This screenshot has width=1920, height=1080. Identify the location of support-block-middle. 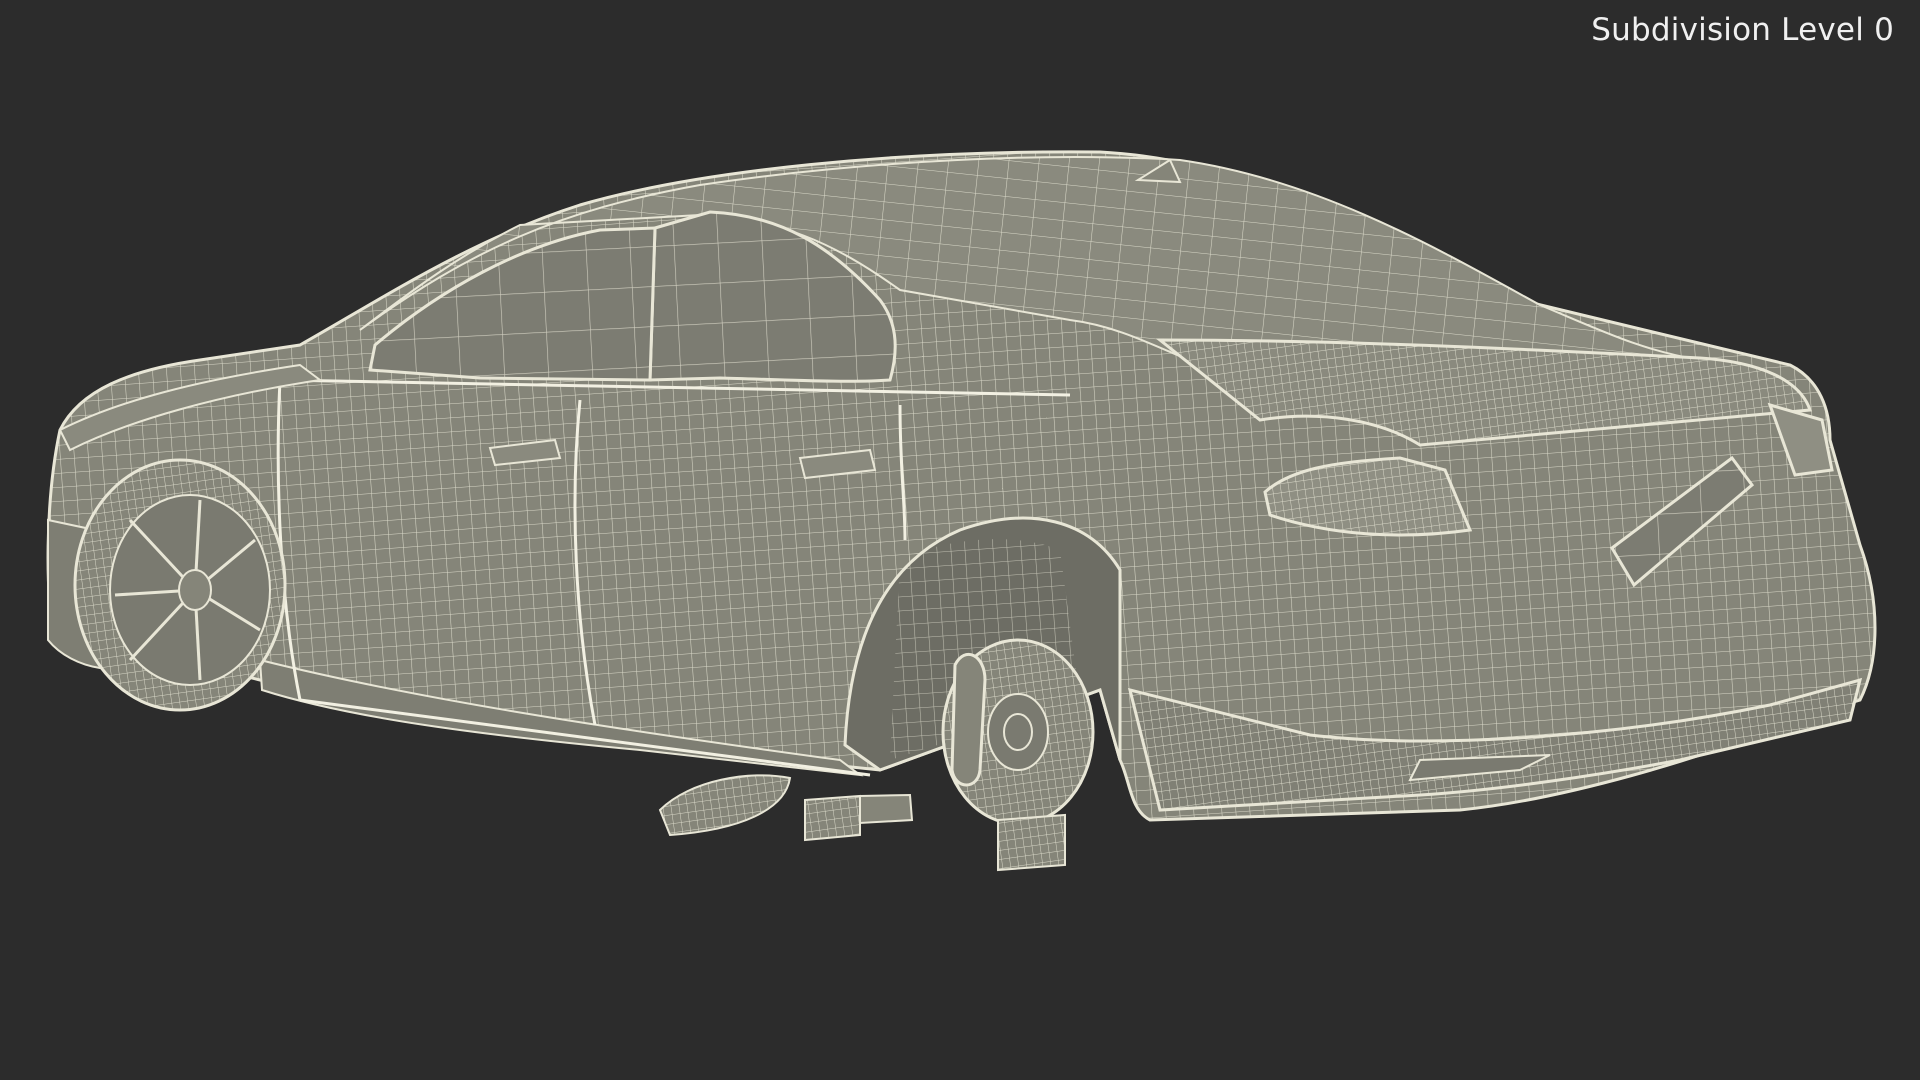
(859, 817).